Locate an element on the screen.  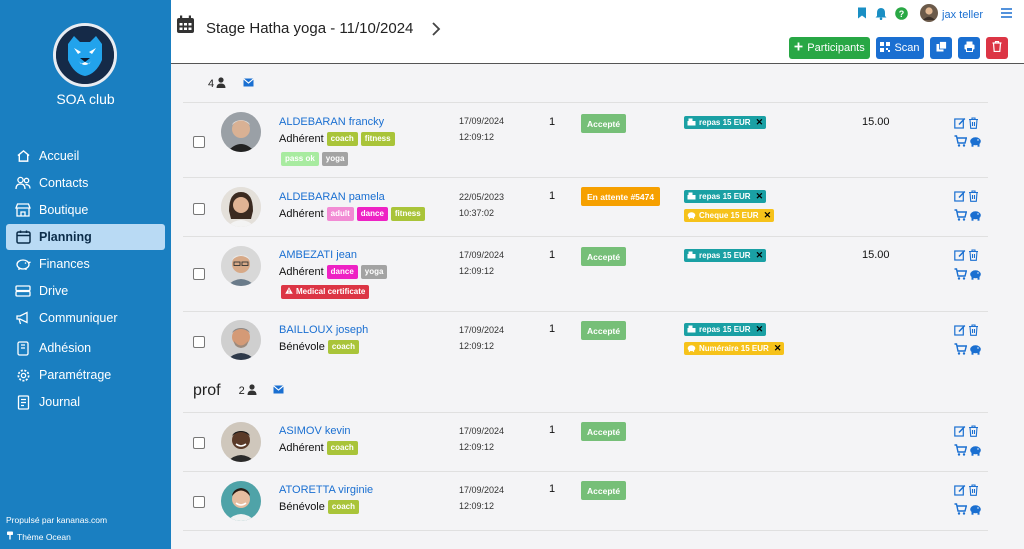
sidebar-item-drive: Drive is located at coordinates (85, 291).